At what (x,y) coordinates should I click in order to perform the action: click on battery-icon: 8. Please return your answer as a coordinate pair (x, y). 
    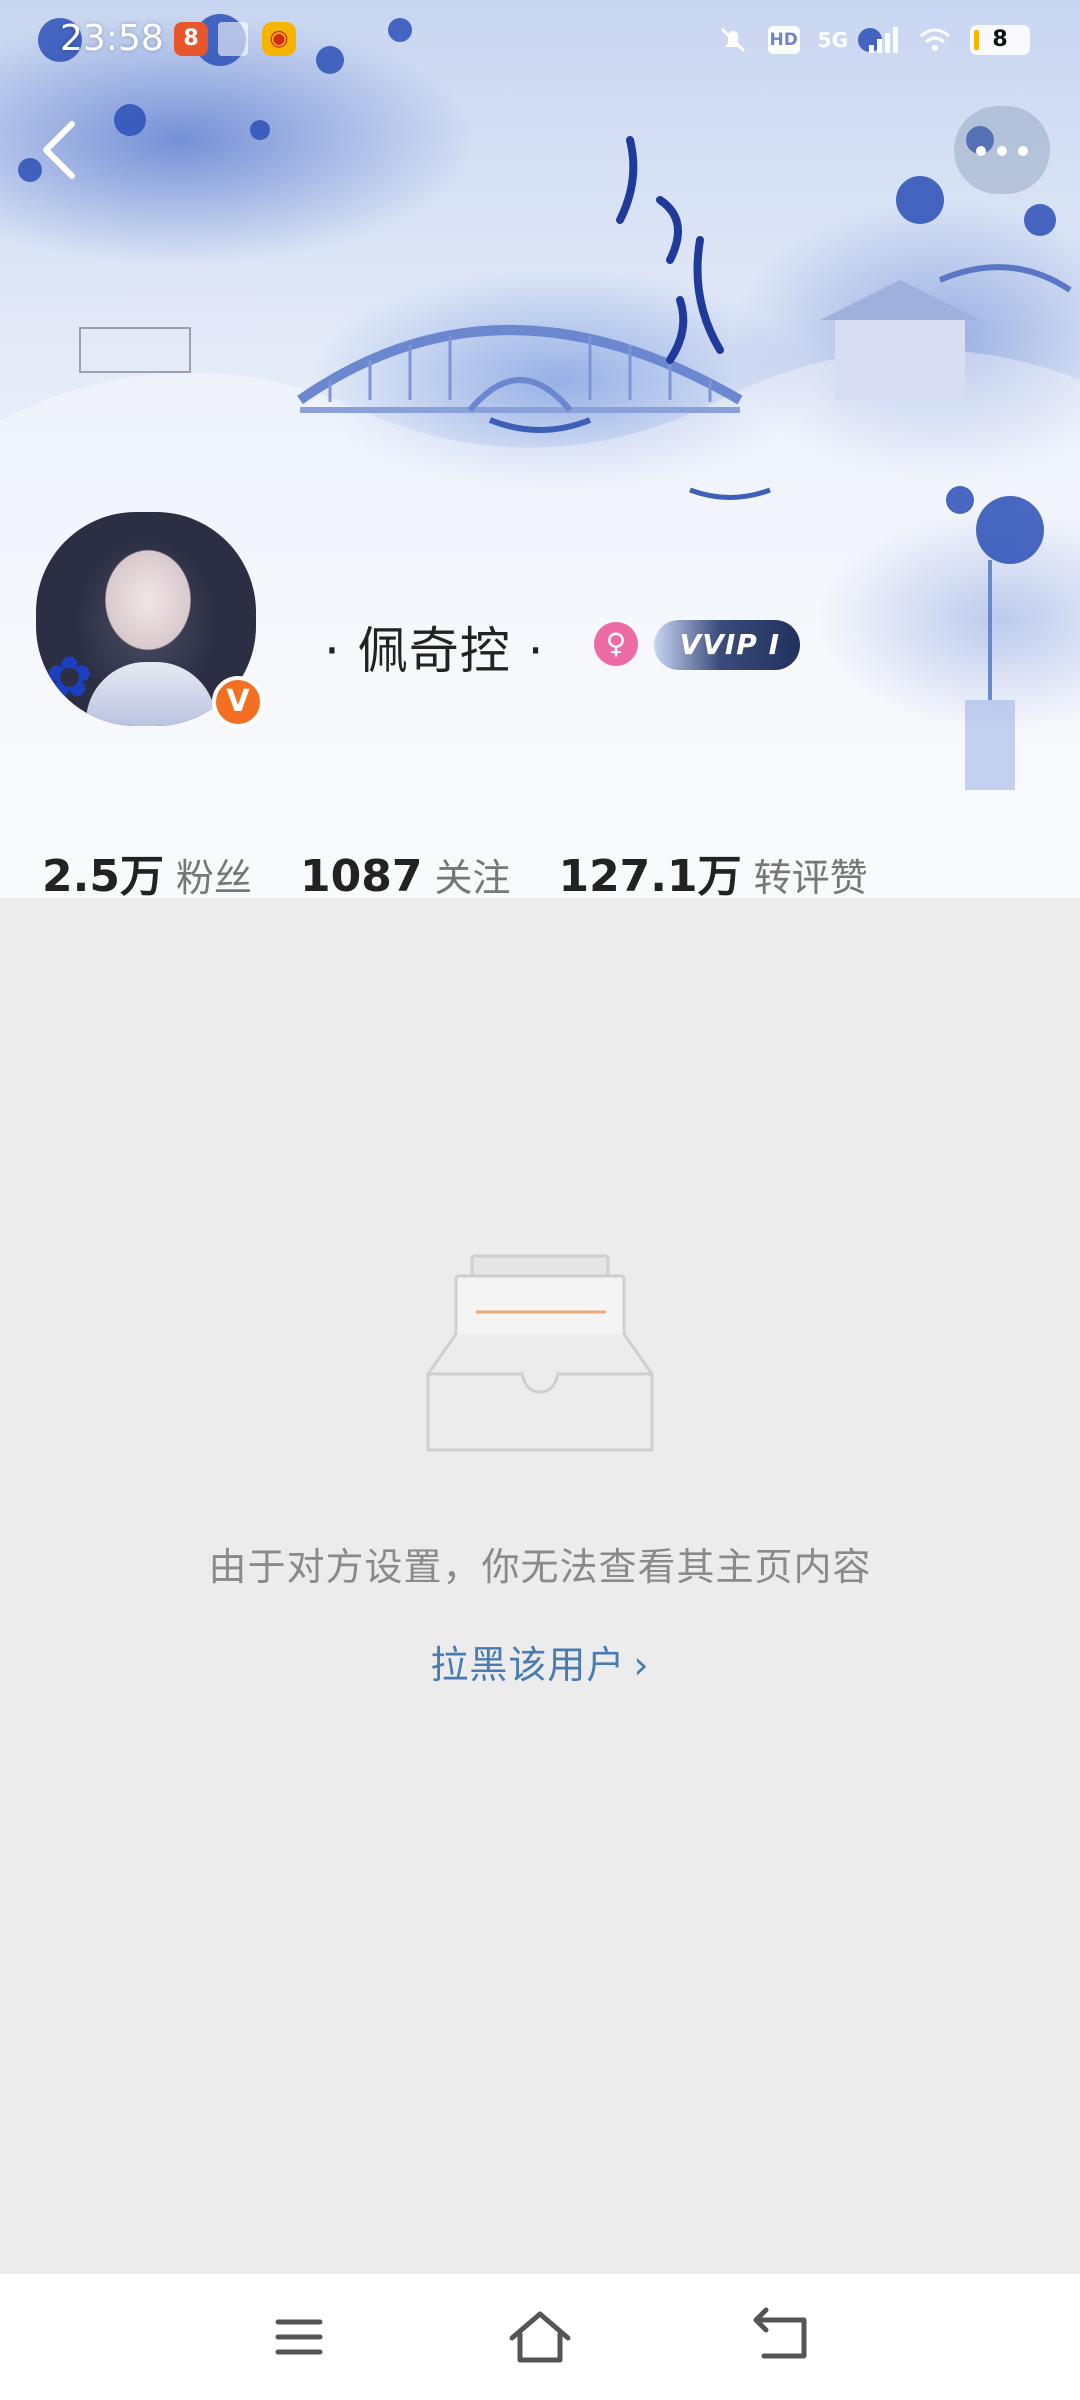
    Looking at the image, I should click on (1000, 40).